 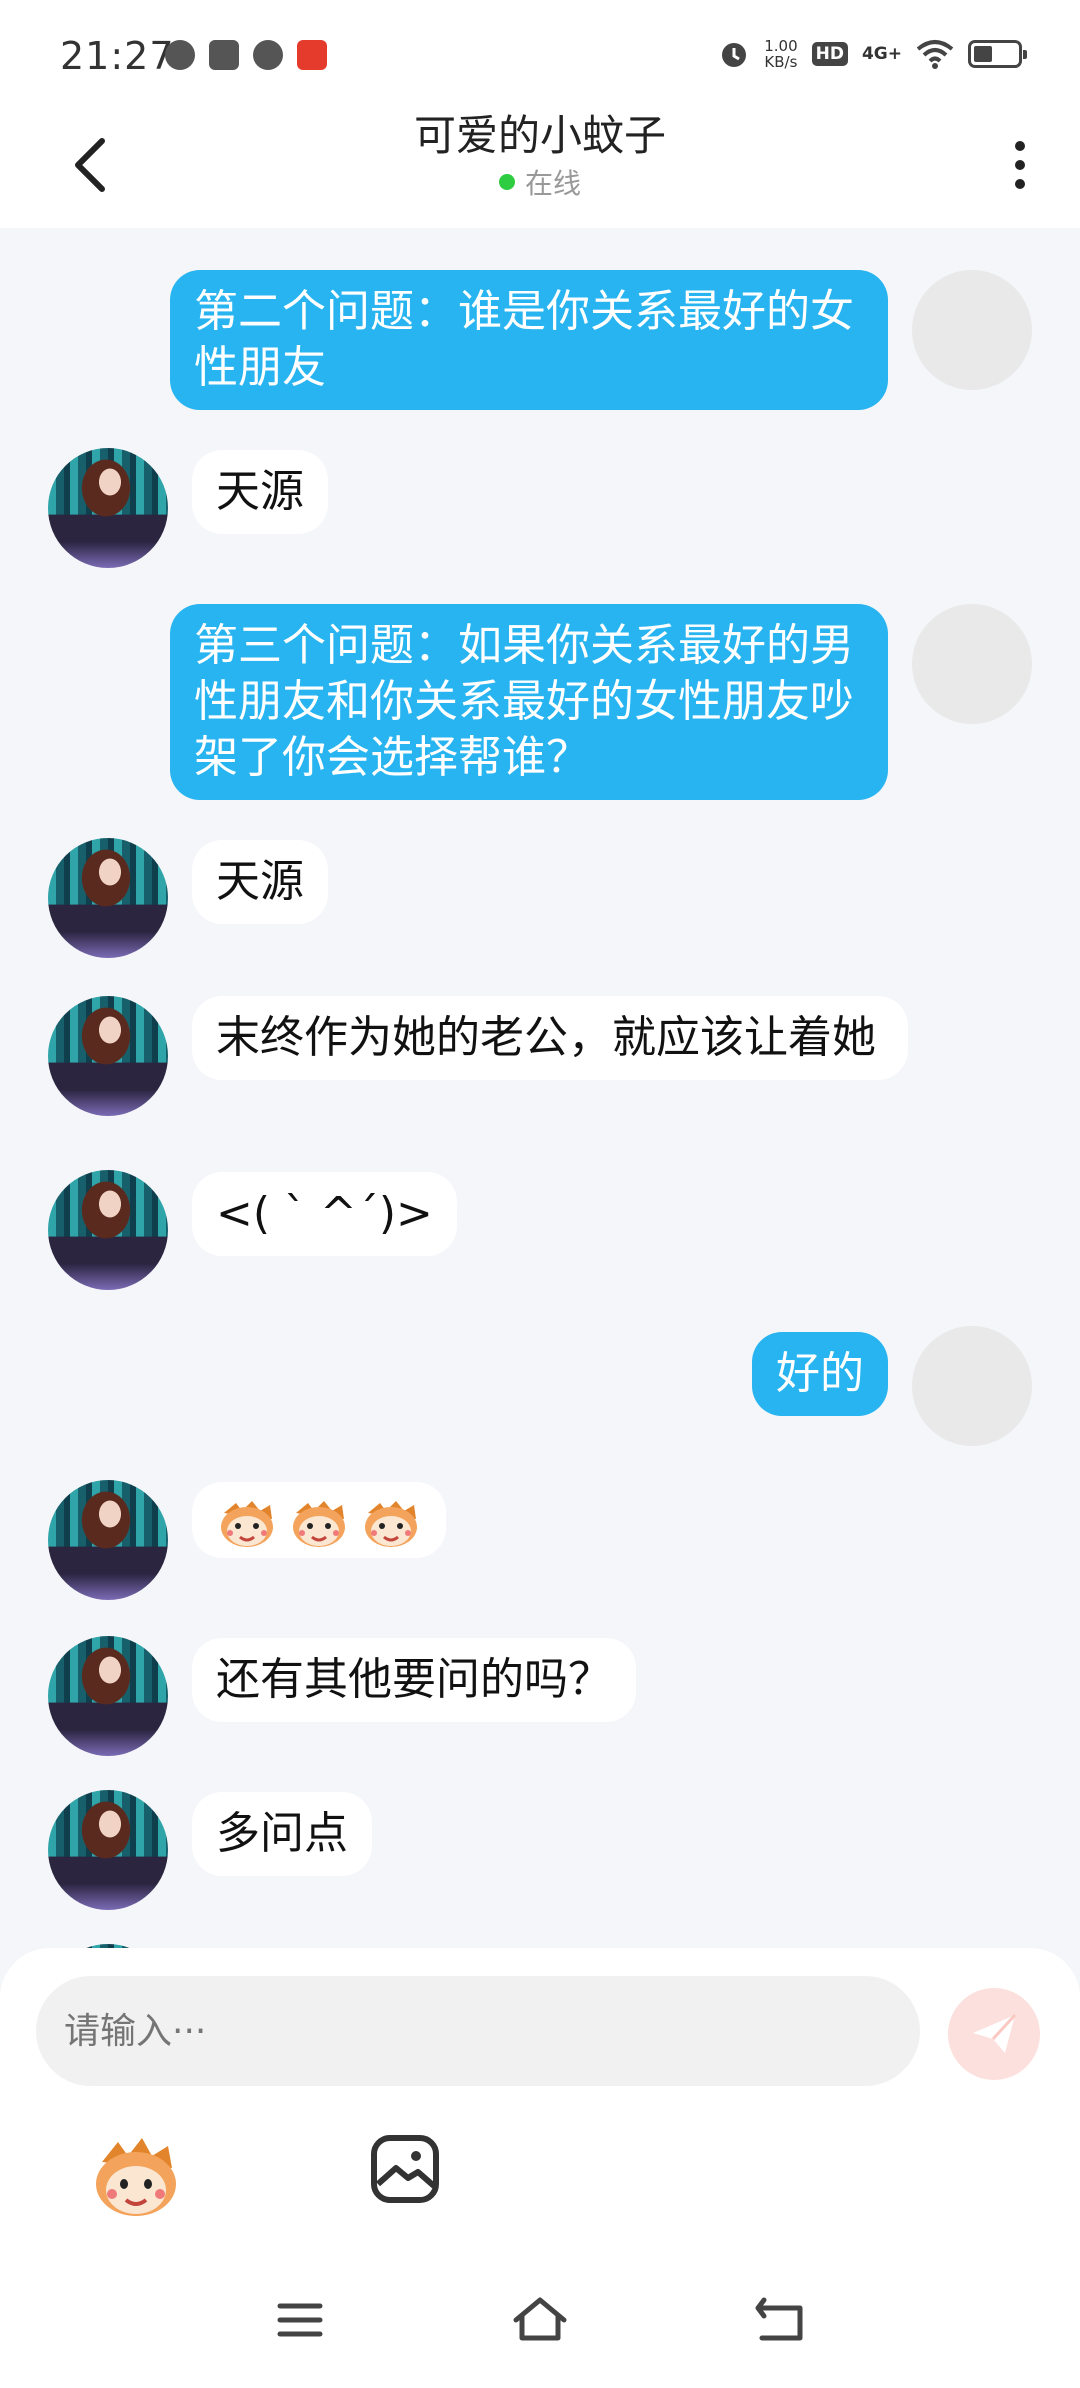 What do you see at coordinates (734, 55) in the screenshot?
I see `alarm-icon` at bounding box center [734, 55].